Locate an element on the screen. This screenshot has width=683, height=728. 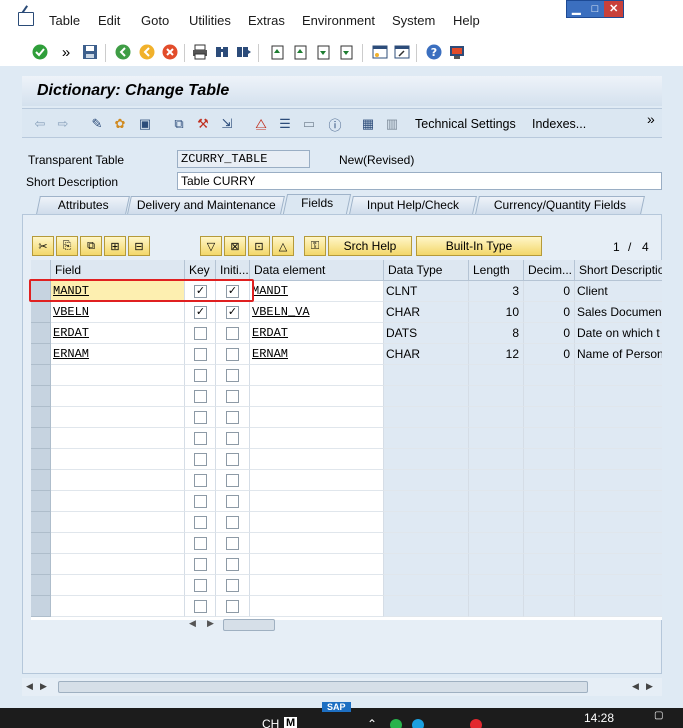
cut-icon: ✂ is located at coordinates (43, 246).